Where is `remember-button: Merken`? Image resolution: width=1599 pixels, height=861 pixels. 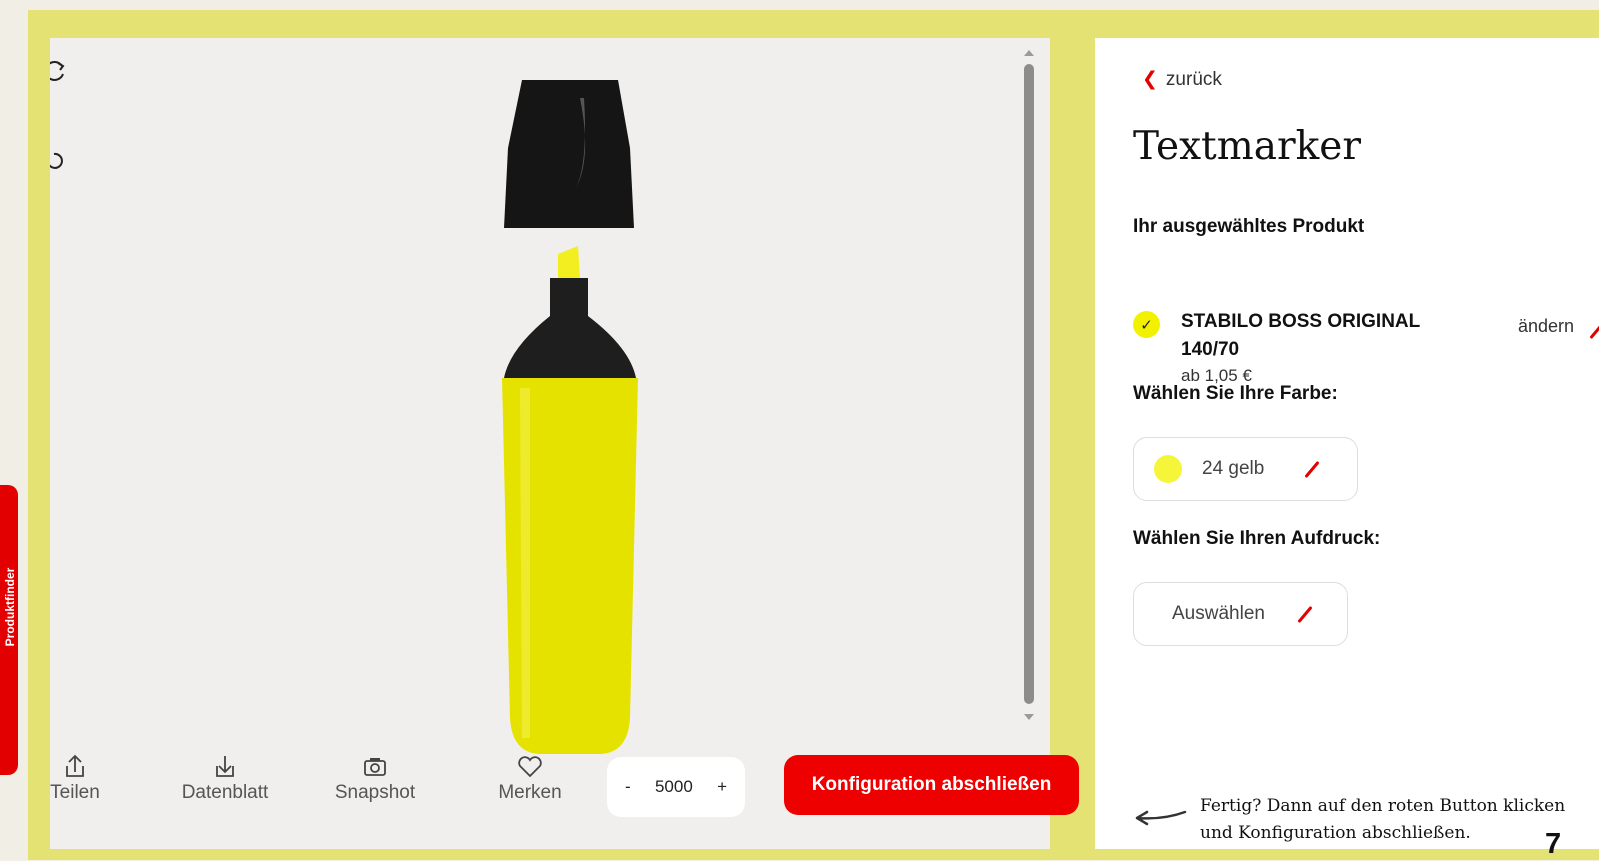 remember-button: Merken is located at coordinates (530, 778).